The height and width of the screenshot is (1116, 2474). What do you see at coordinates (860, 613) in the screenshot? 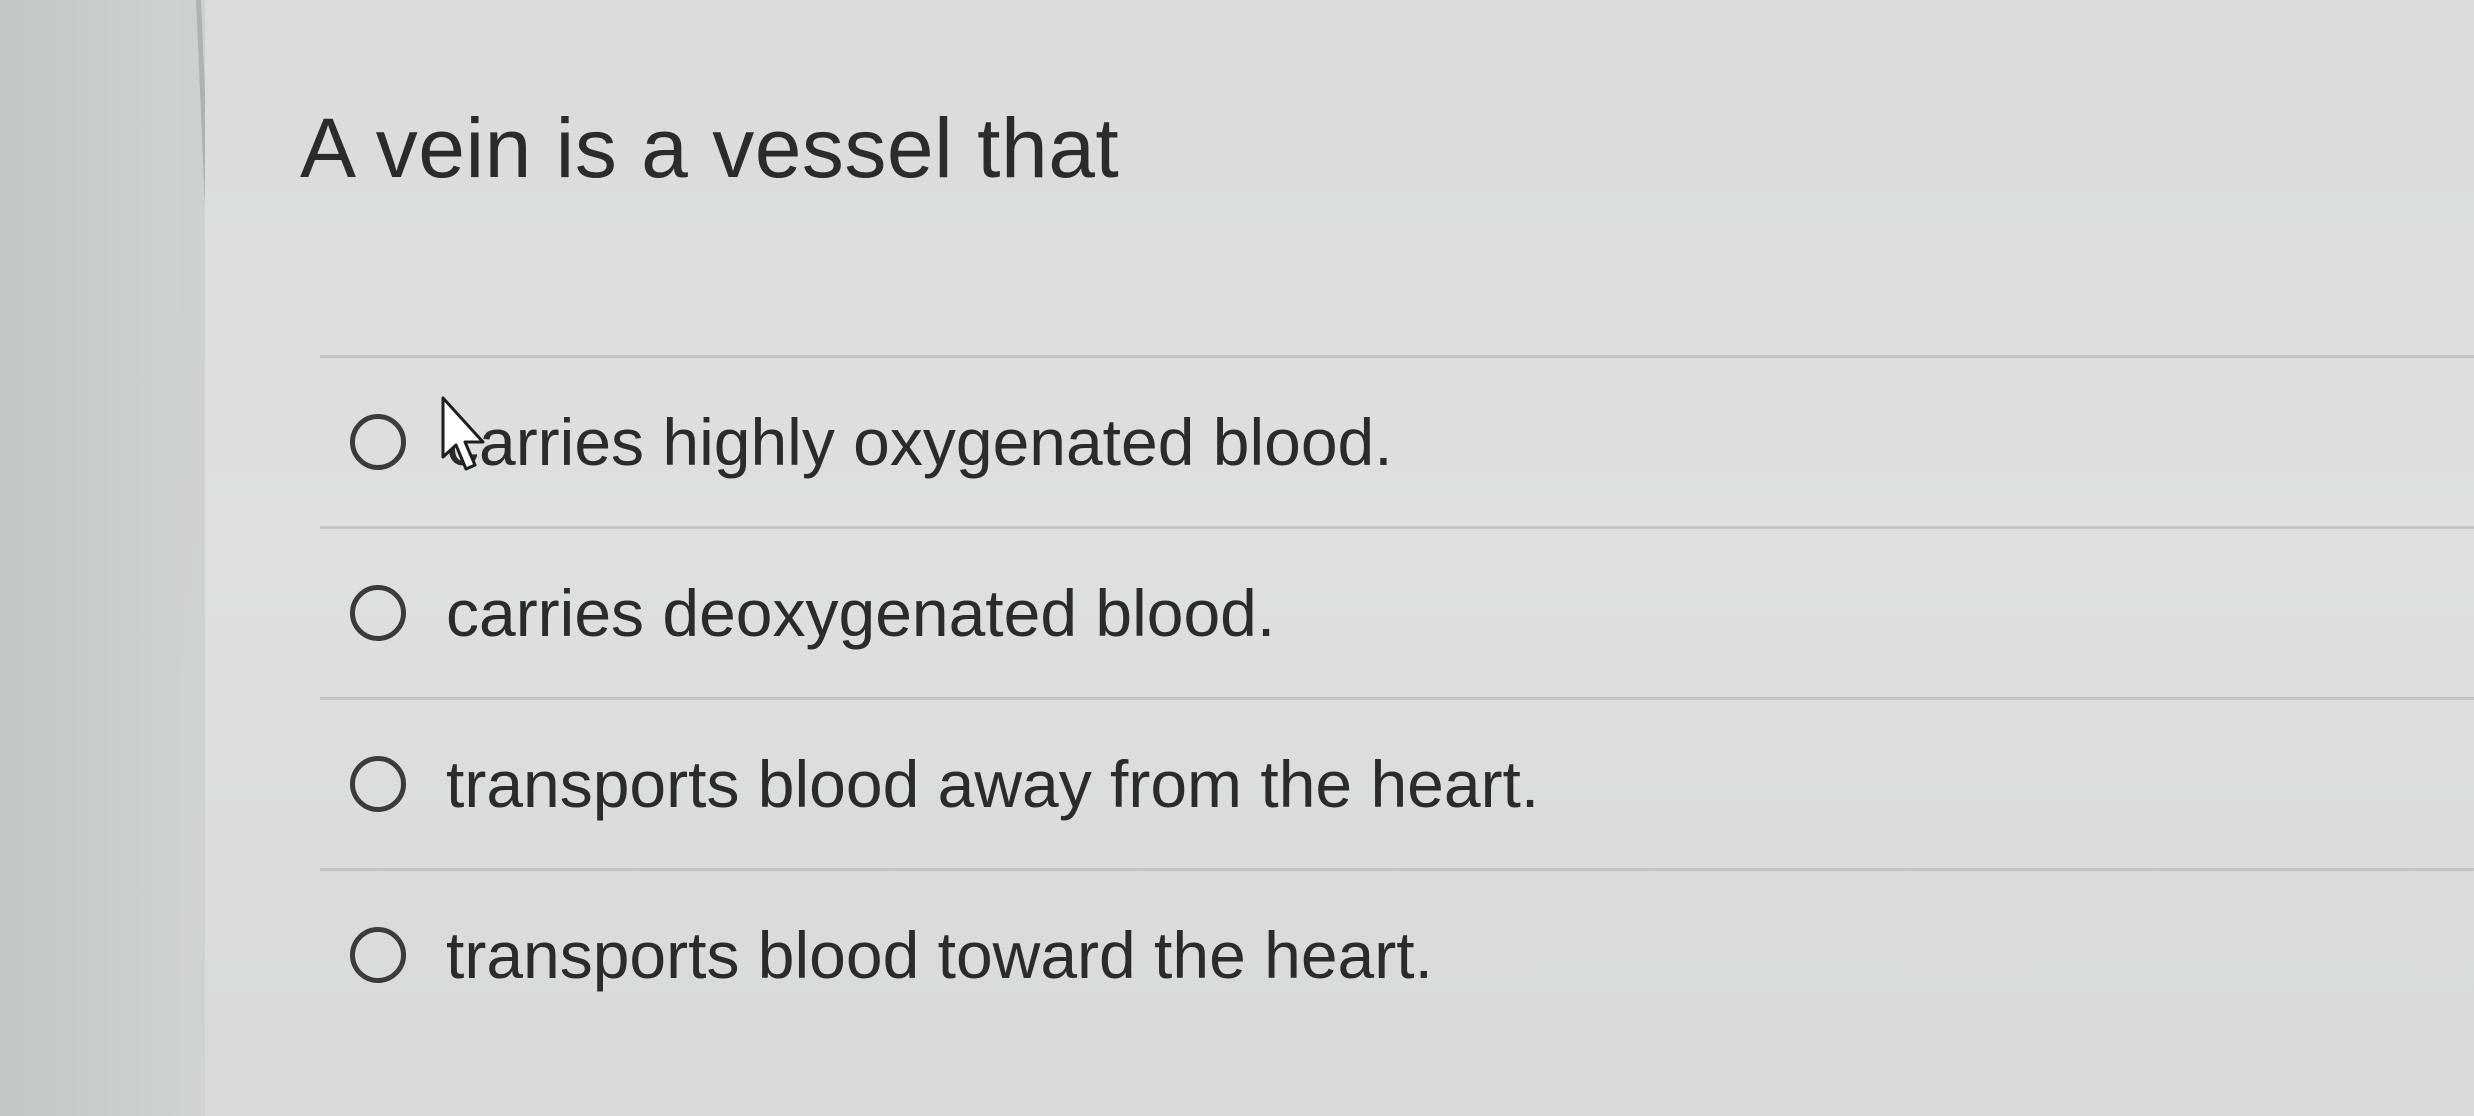
I see `option-label: carries deoxygenated blood.` at bounding box center [860, 613].